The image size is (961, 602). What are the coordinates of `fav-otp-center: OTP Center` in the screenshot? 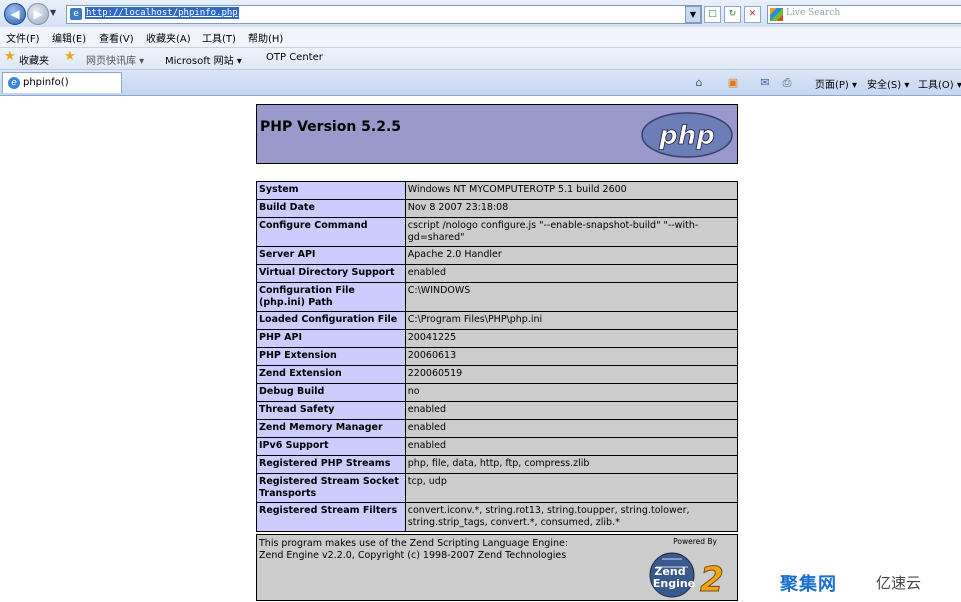 It's located at (294, 57).